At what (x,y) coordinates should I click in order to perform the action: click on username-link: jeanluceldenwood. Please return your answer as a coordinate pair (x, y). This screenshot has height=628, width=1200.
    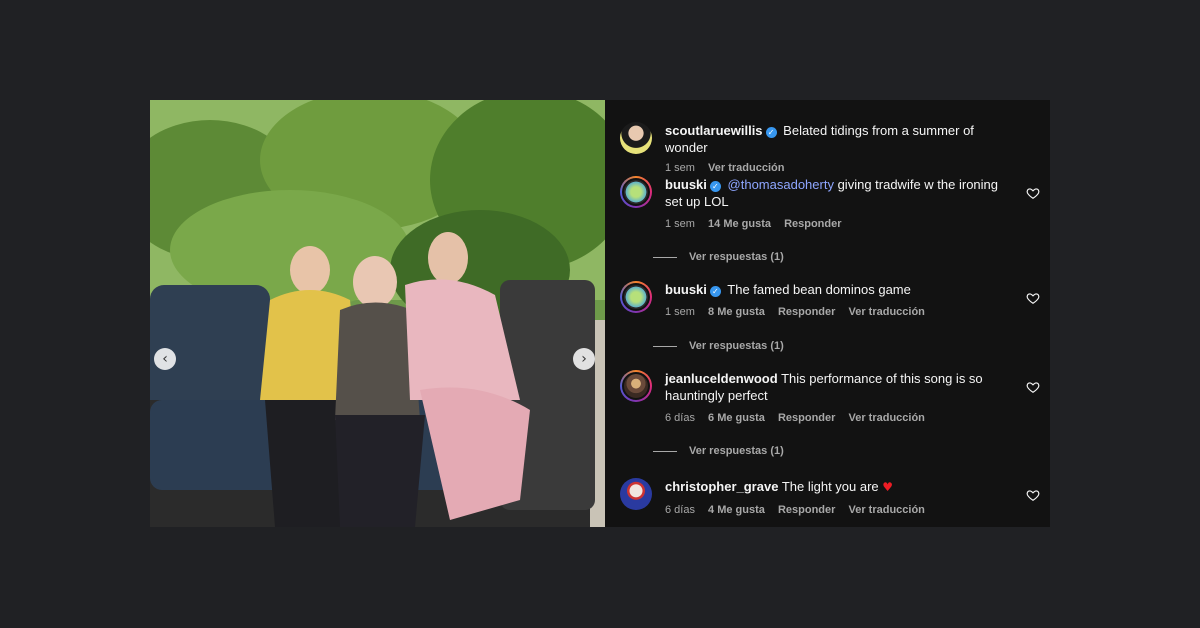
    Looking at the image, I should click on (721, 378).